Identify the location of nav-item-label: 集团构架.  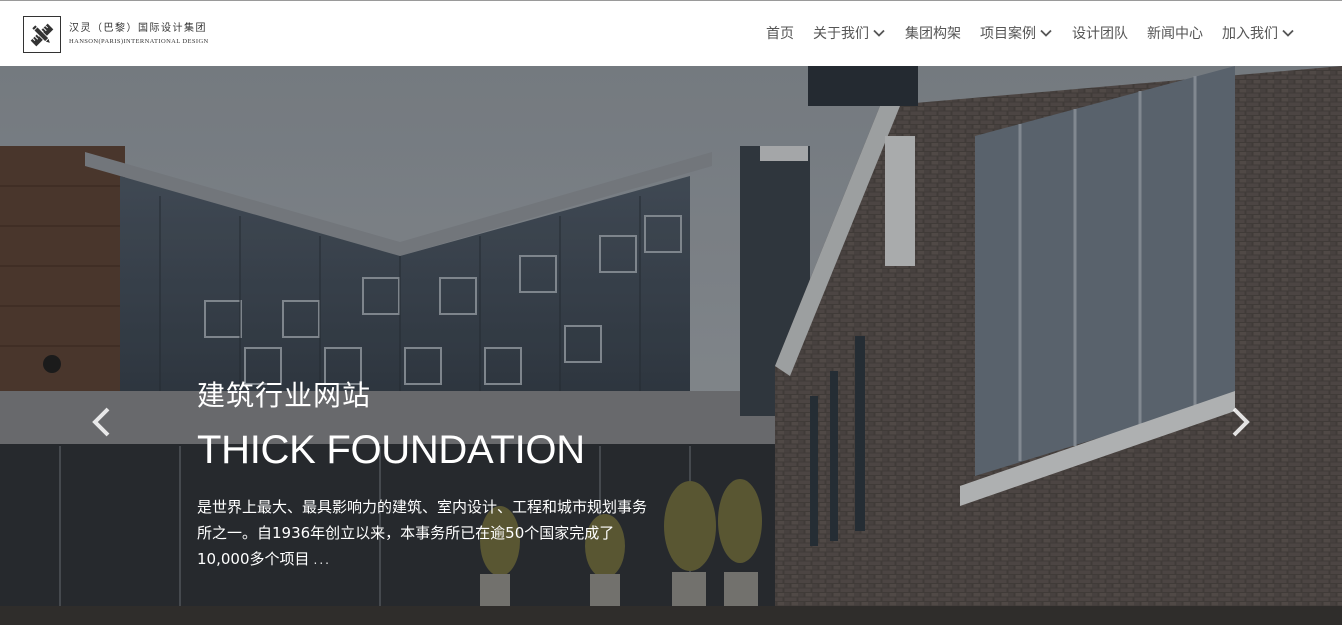
(933, 34).